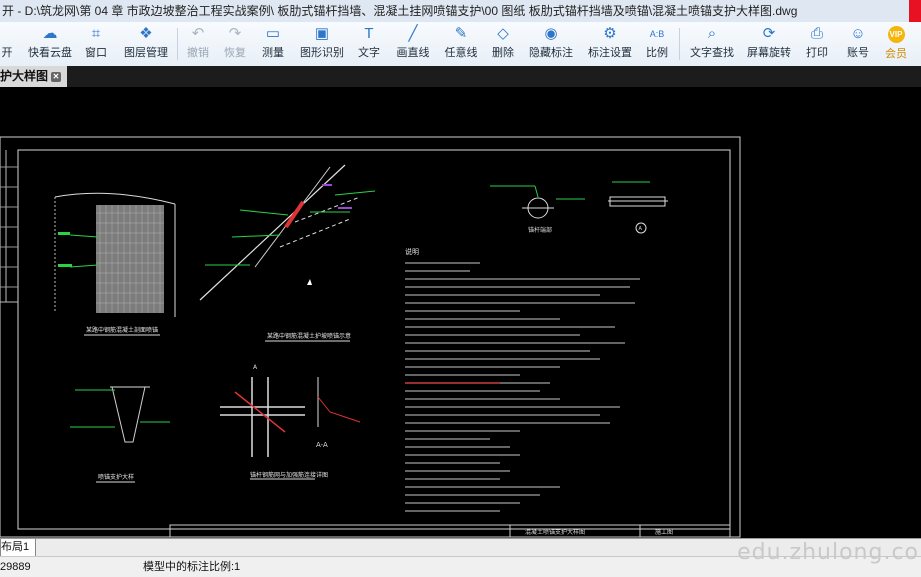  What do you see at coordinates (50, 33) in the screenshot?
I see `cloud-icon: ☁` at bounding box center [50, 33].